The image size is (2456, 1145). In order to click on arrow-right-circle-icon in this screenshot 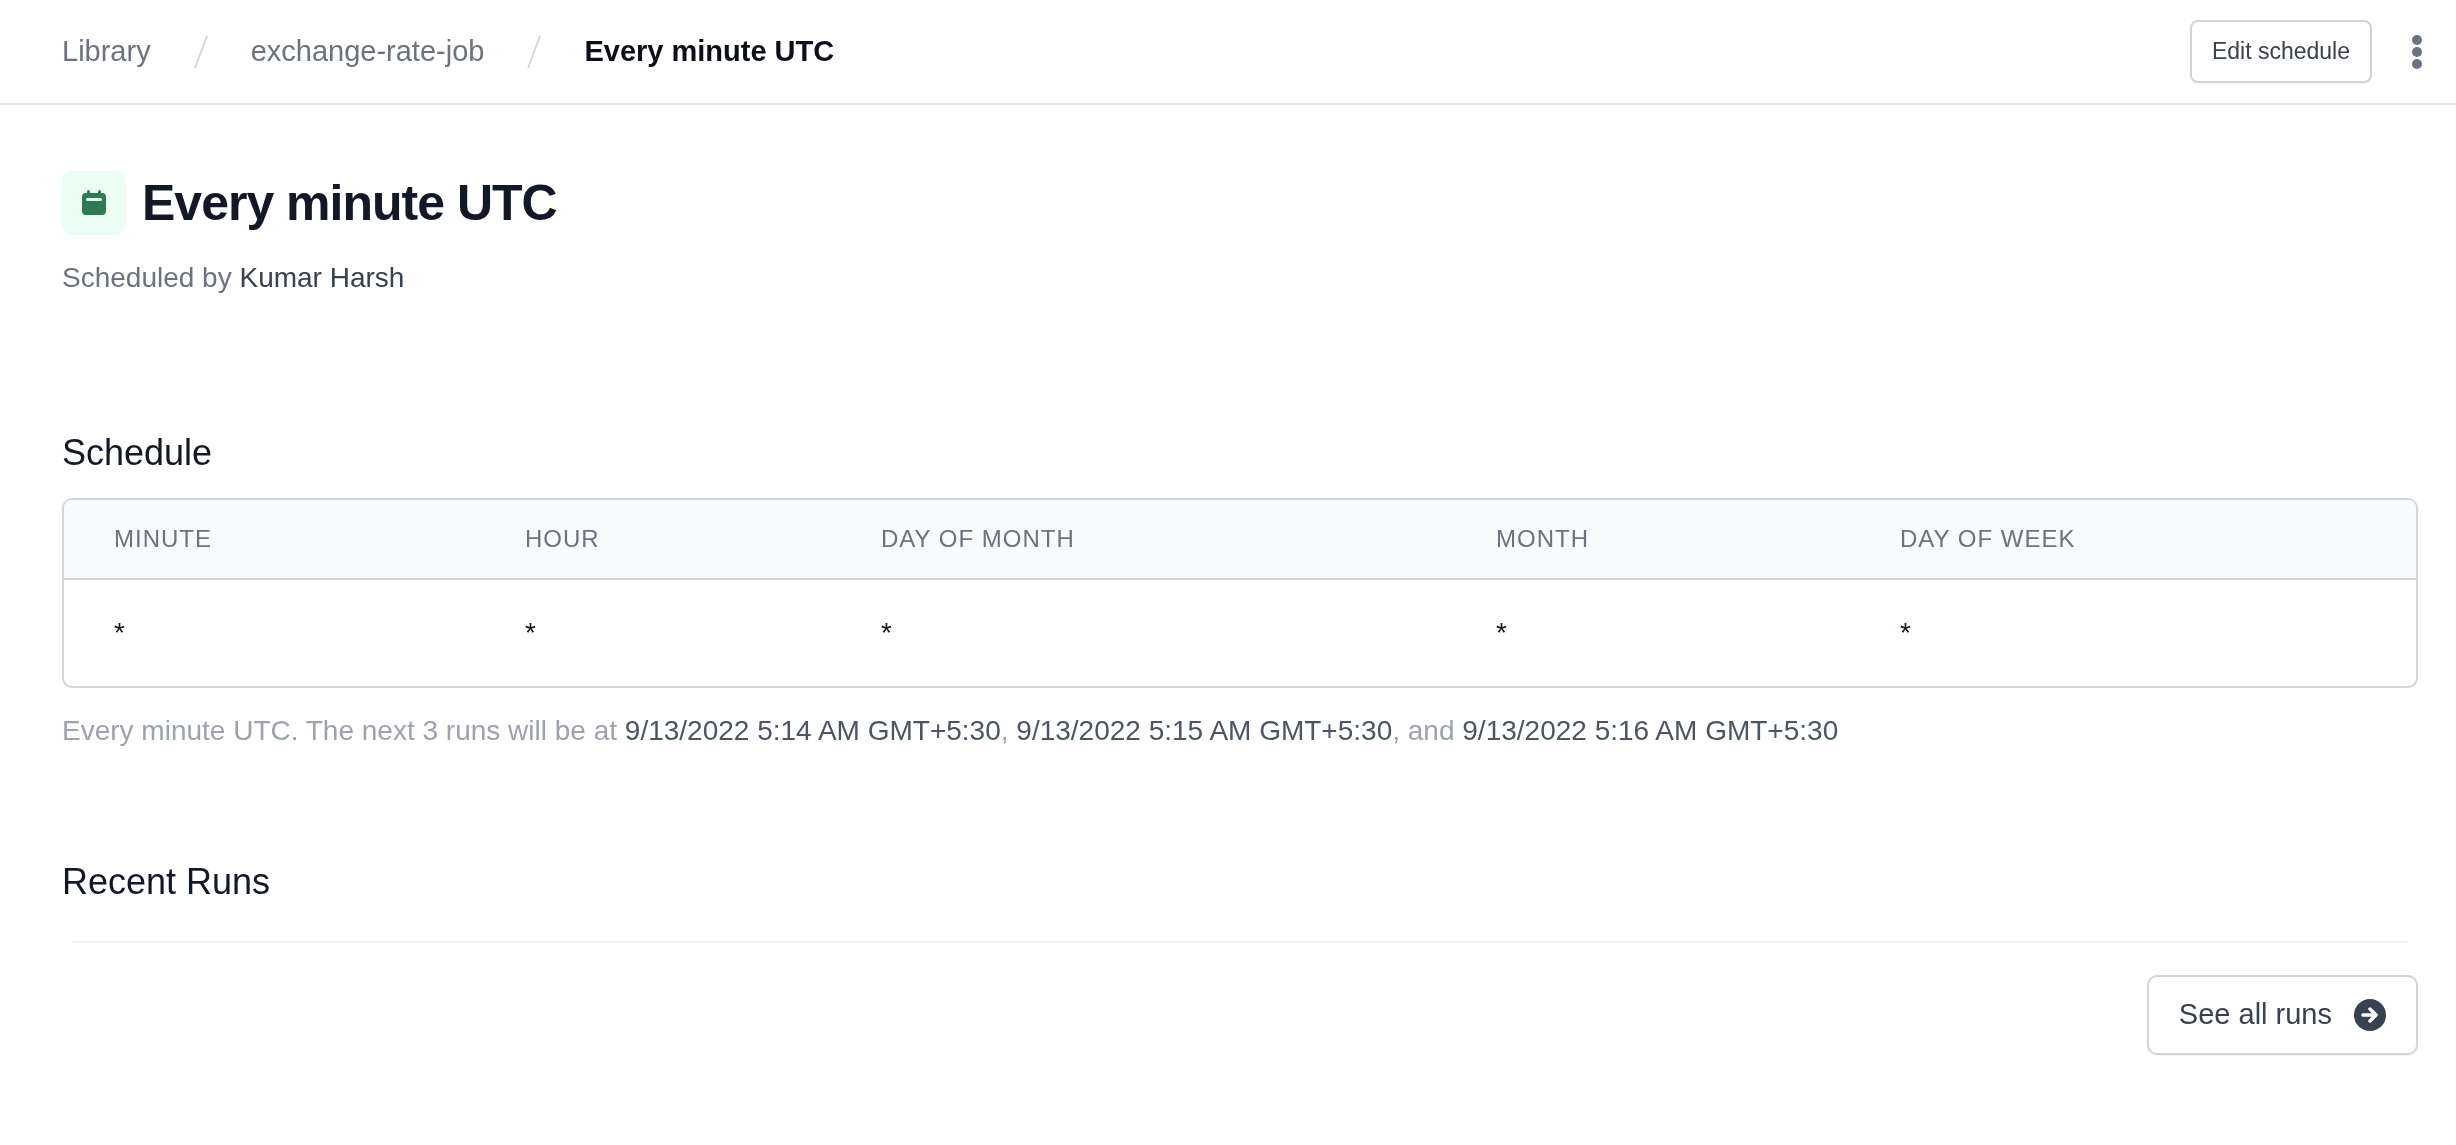, I will do `click(2370, 1015)`.